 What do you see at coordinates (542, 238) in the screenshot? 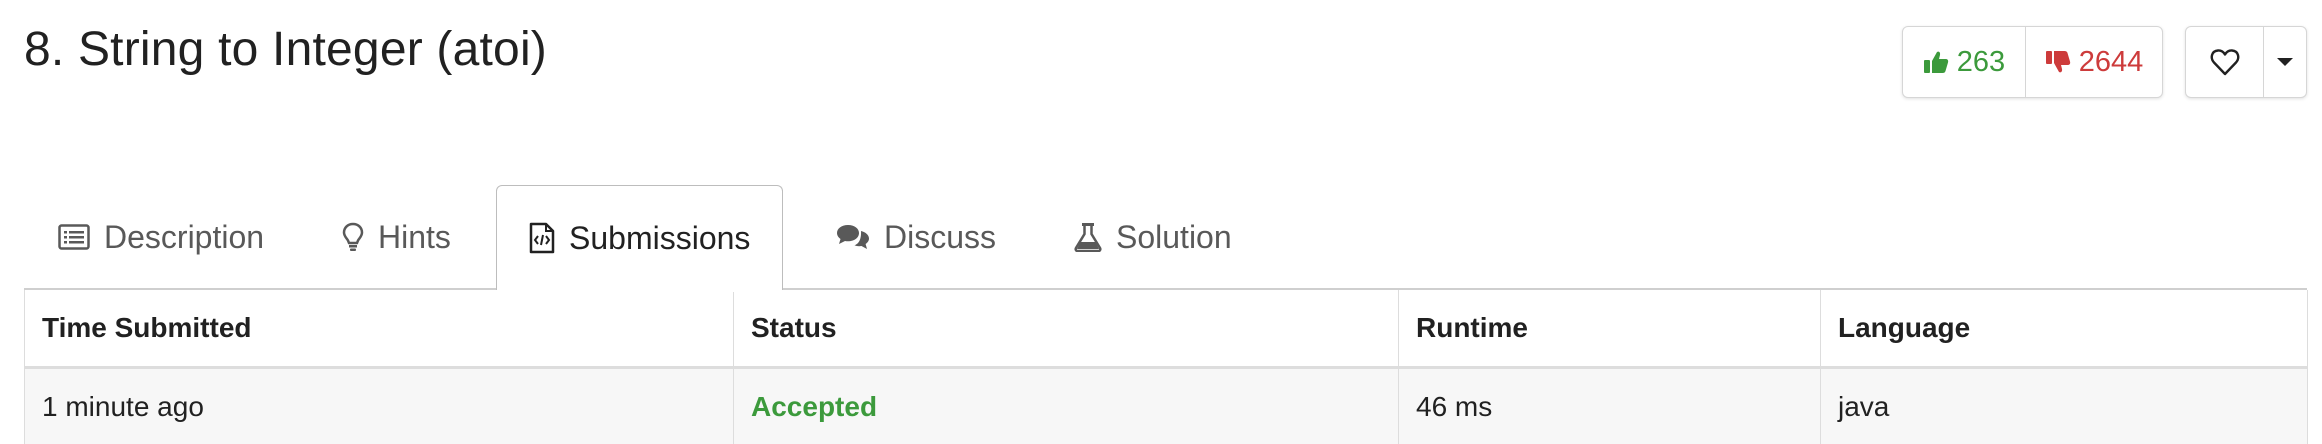
I see `code-file-icon` at bounding box center [542, 238].